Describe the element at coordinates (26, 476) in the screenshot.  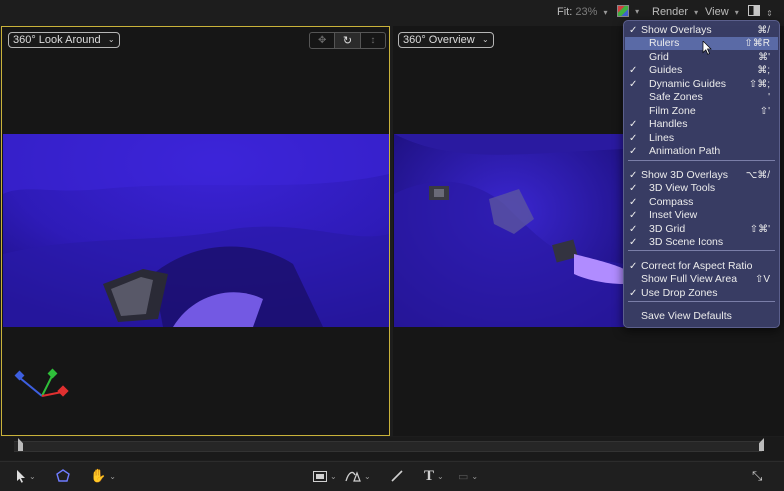
I see `select-tool-button: ⌄` at that location.